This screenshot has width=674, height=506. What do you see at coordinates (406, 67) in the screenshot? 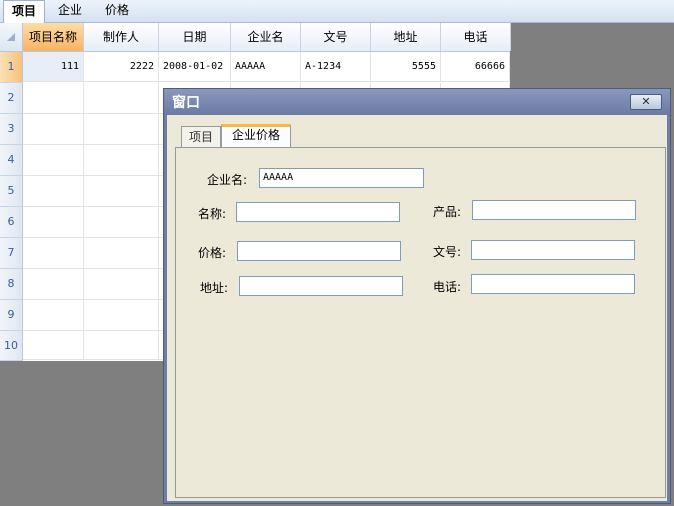
I see `grid-cell: 5555` at bounding box center [406, 67].